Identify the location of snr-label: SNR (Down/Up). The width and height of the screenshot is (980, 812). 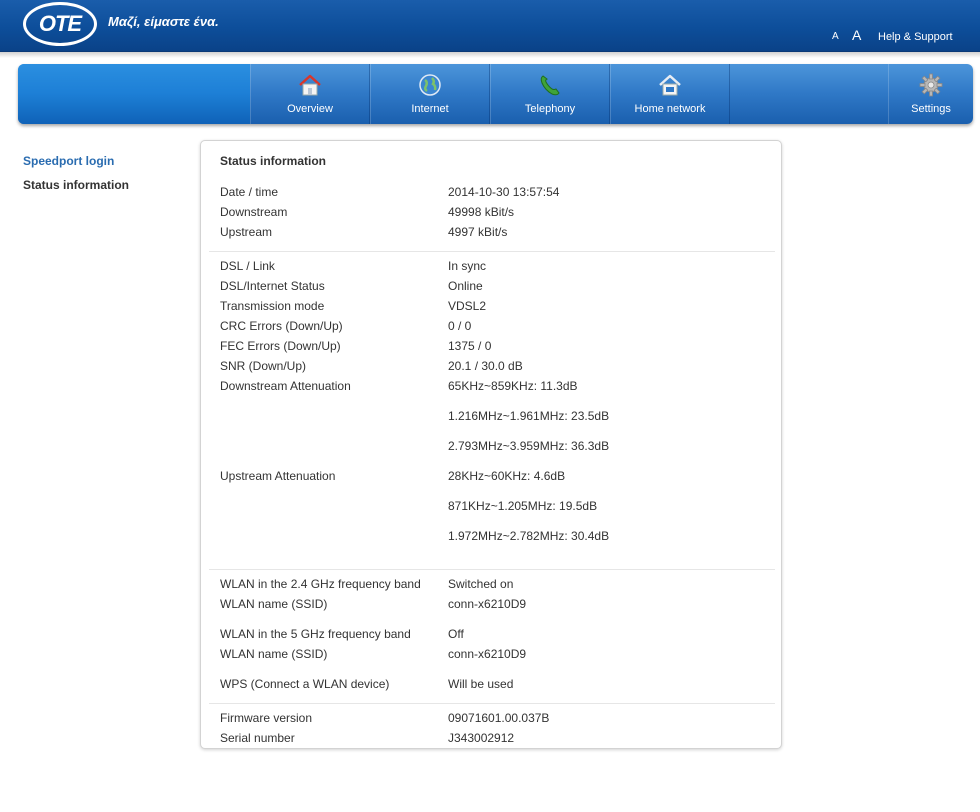
(263, 366).